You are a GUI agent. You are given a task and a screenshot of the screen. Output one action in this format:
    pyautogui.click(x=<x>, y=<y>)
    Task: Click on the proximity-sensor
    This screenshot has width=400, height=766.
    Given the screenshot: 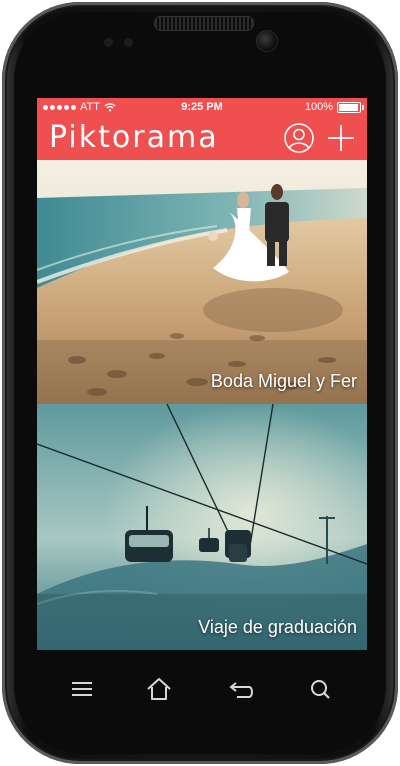 What is the action you would take?
    pyautogui.click(x=108, y=42)
    